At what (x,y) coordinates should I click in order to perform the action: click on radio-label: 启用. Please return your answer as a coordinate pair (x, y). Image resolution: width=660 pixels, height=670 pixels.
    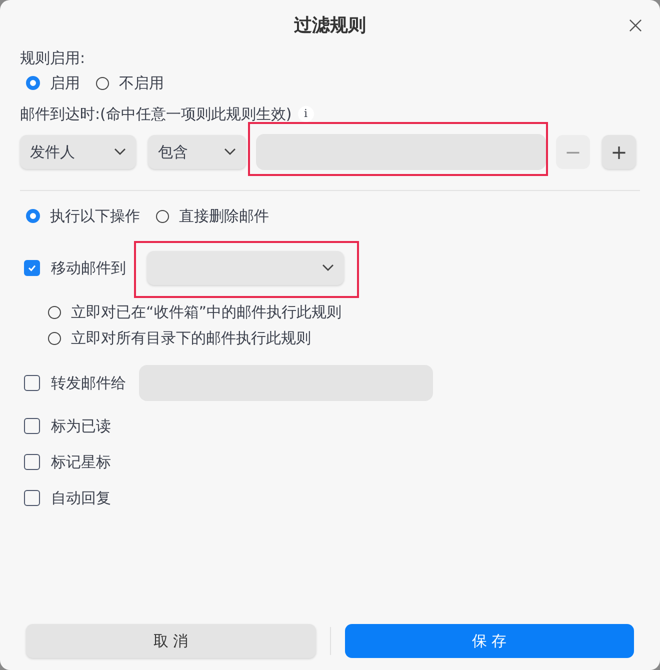
    Looking at the image, I should click on (65, 83).